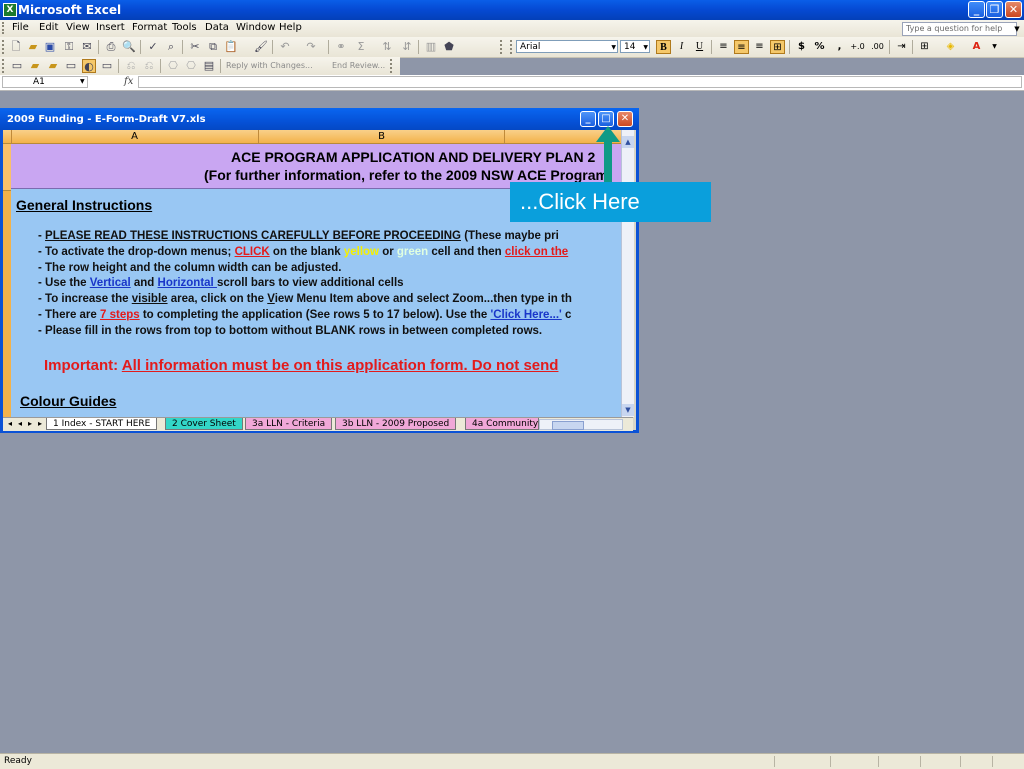  Describe the element at coordinates (89, 66) in the screenshot. I see `show-comments-icon: ◐` at that location.